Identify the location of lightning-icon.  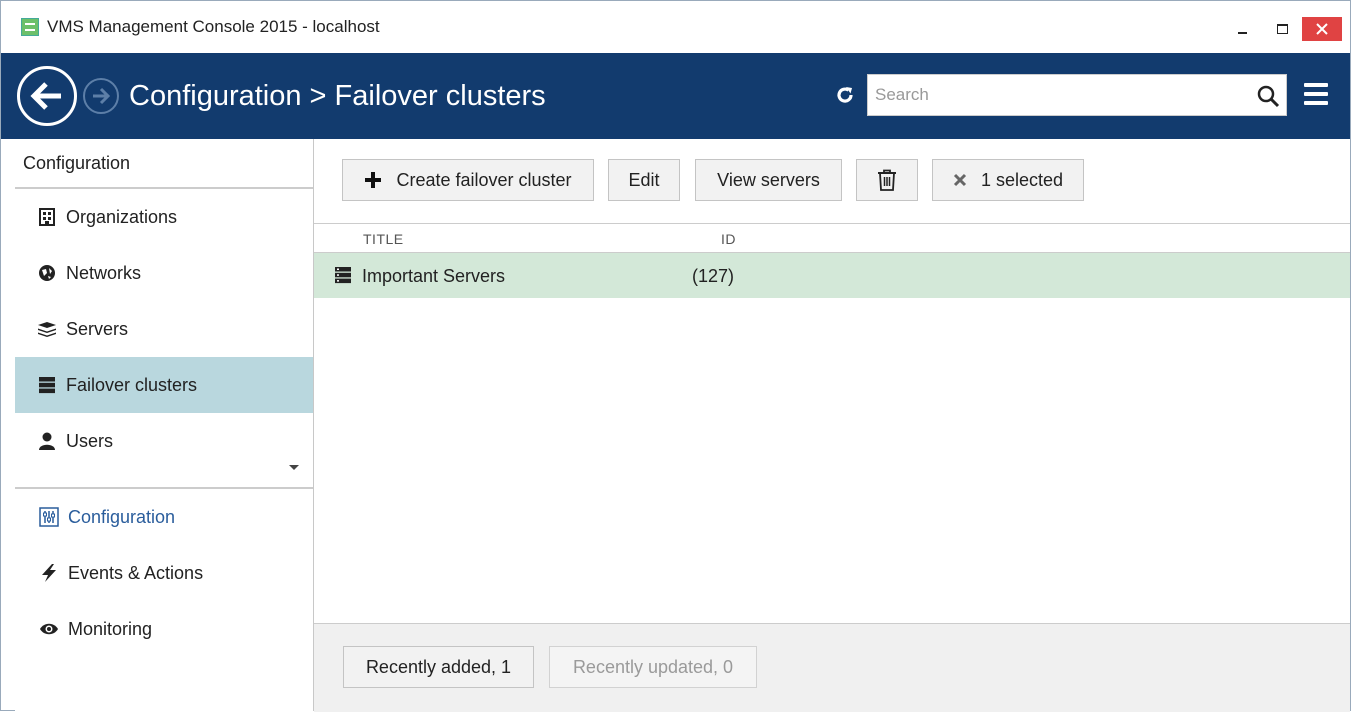
(49, 573).